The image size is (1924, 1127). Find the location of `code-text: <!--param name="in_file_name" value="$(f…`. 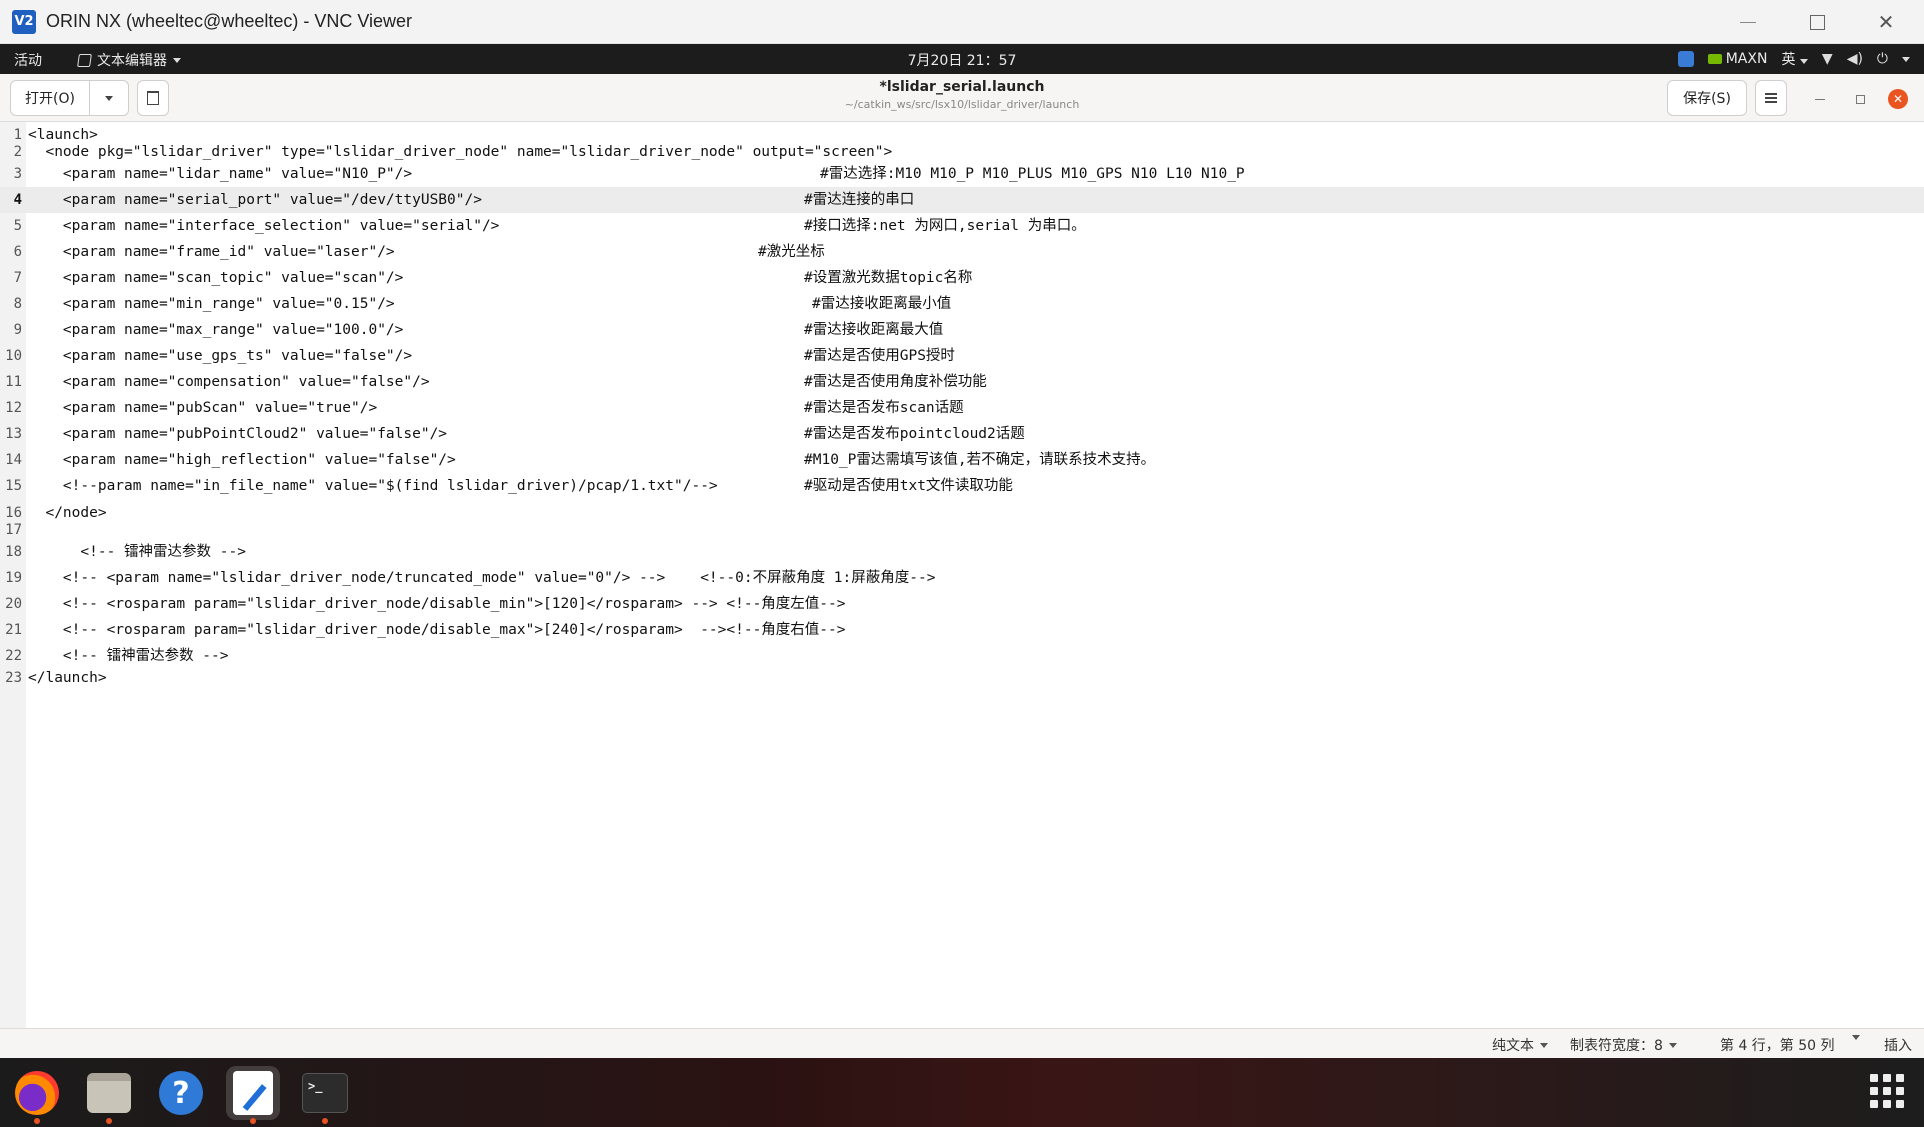

code-text: <!--param name="in_file_name" value="$(f… is located at coordinates (373, 486).